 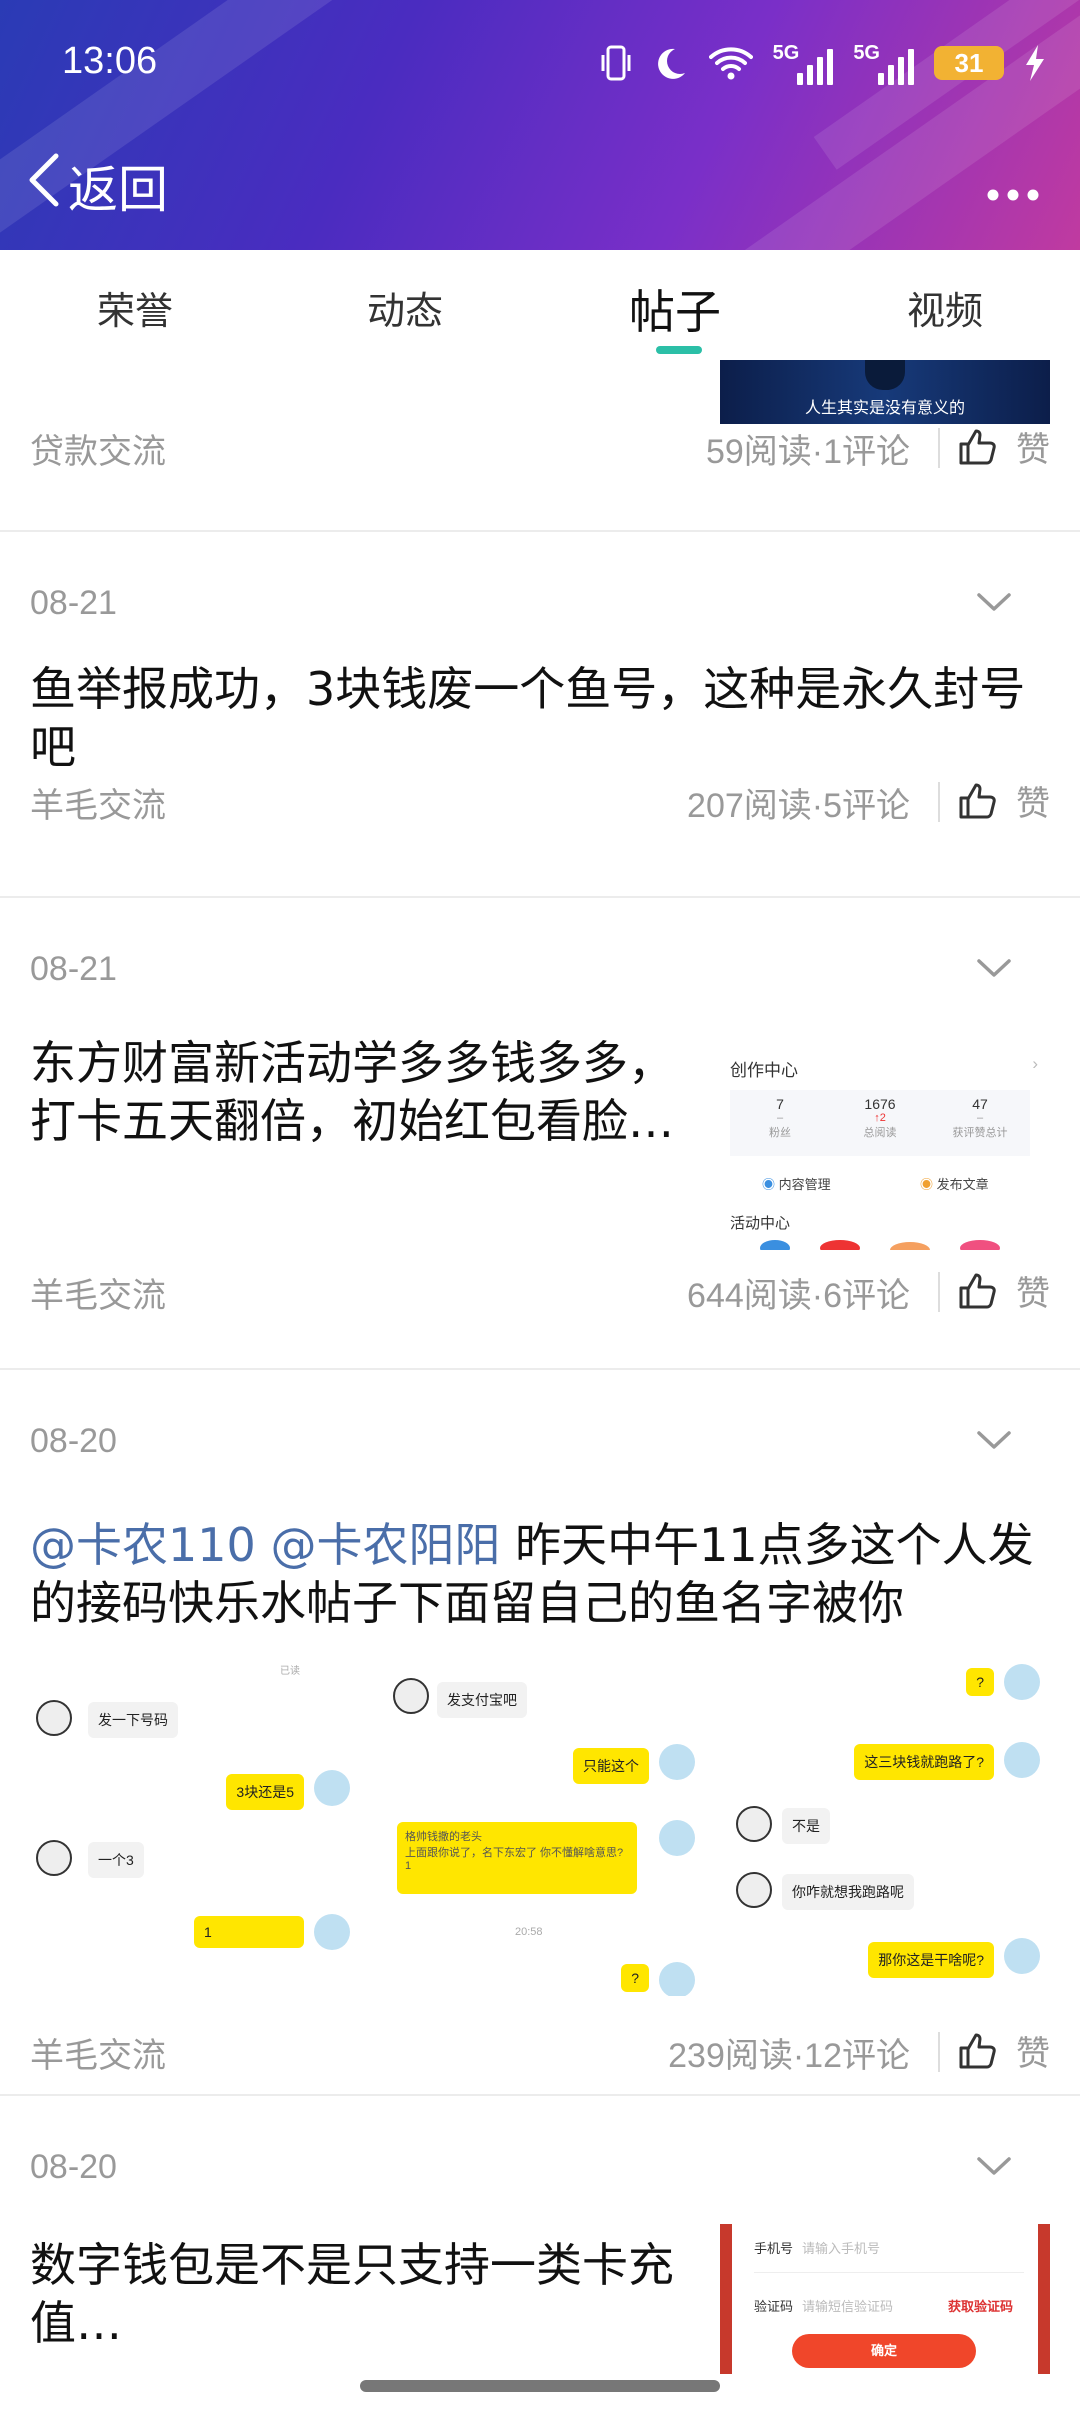 What do you see at coordinates (803, 63) in the screenshot?
I see `signal-5g-icon-1: 5G` at bounding box center [803, 63].